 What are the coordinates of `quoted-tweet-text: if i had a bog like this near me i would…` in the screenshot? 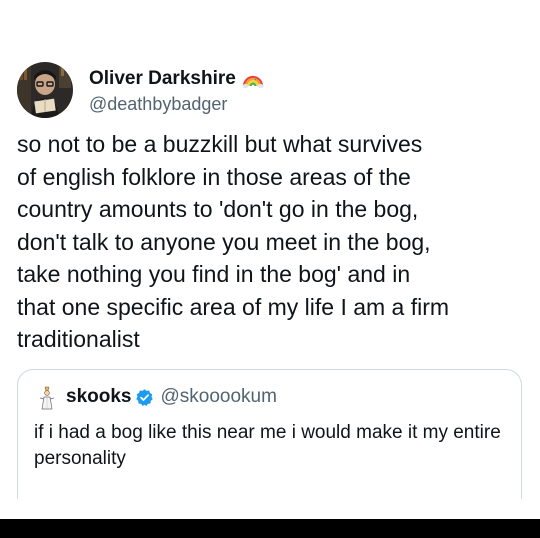 It's located at (267, 445).